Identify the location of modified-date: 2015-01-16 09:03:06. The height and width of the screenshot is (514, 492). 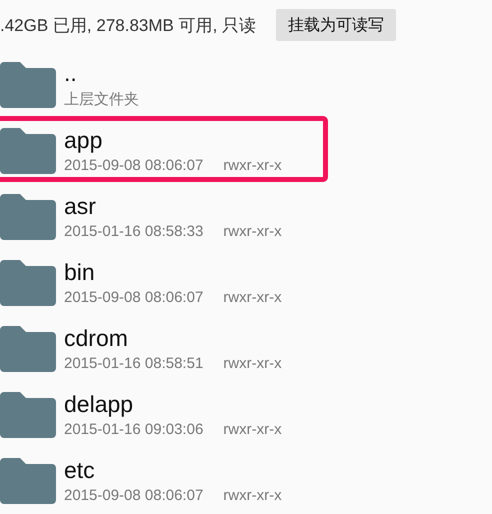
(134, 429).